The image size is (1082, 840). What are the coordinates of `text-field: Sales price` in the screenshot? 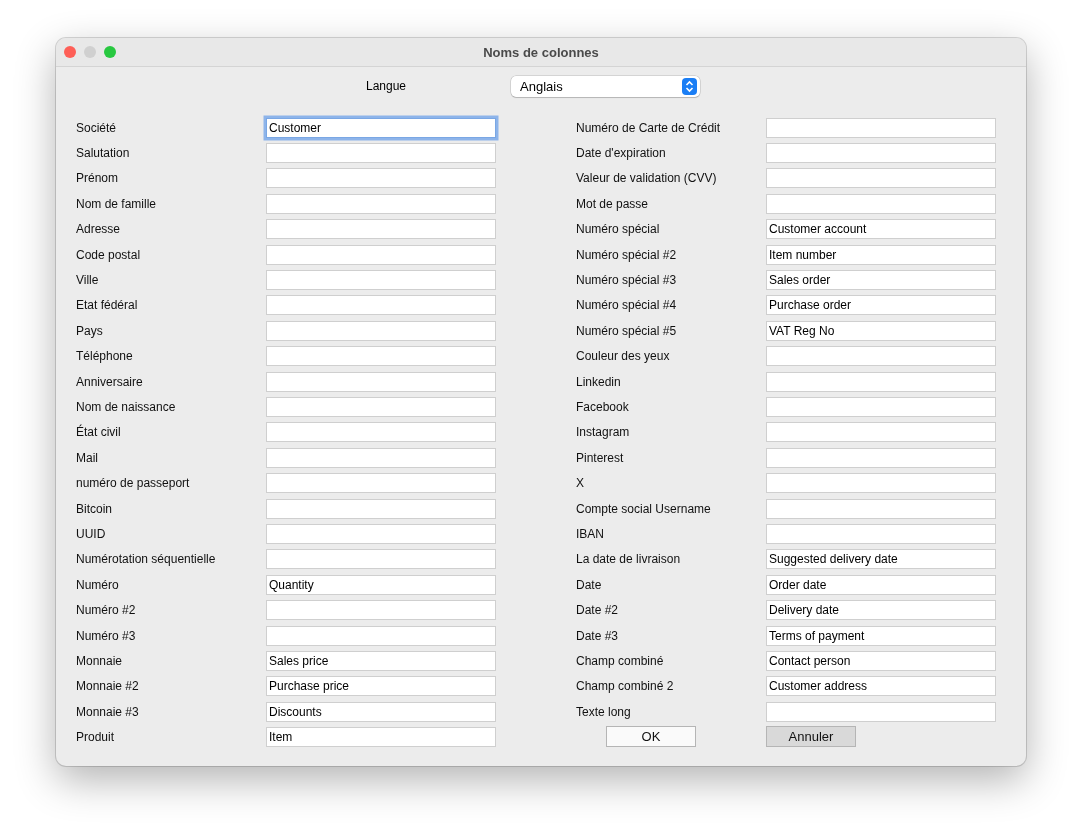 It's located at (381, 660).